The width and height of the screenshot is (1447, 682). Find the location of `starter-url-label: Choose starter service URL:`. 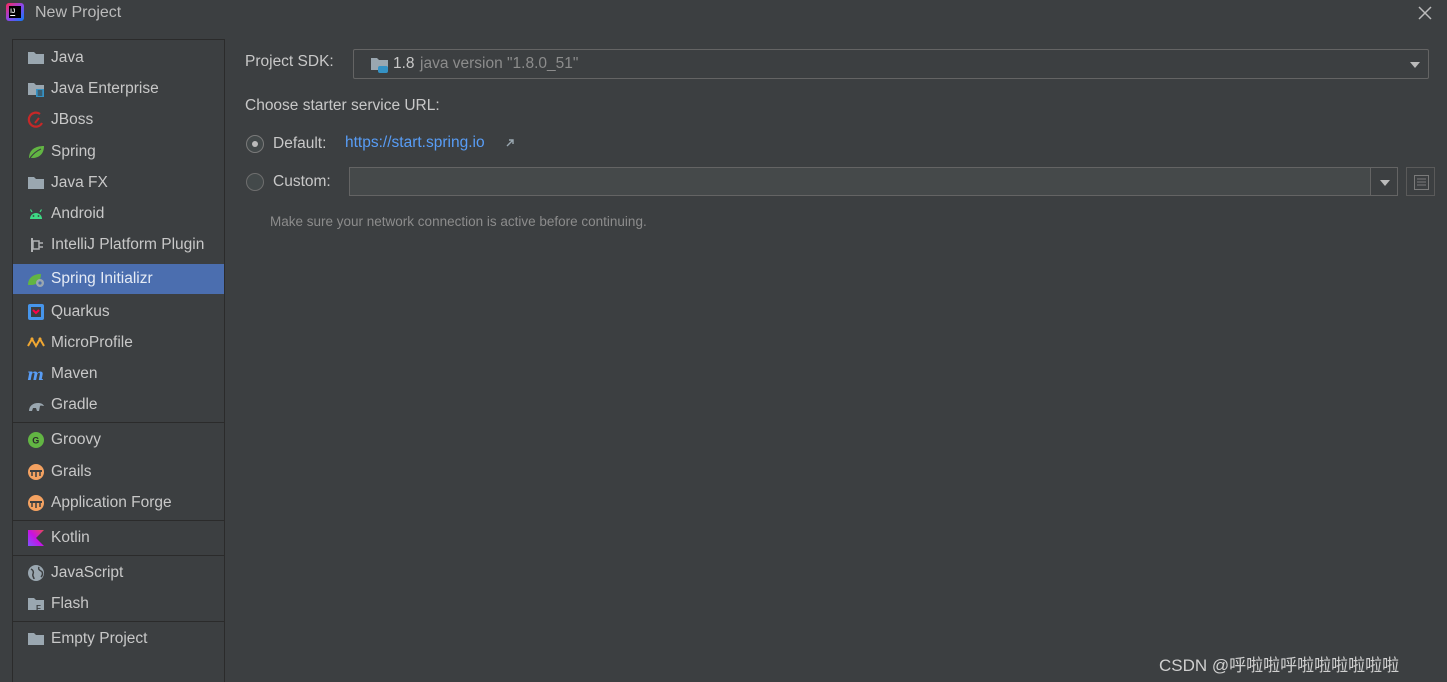

starter-url-label: Choose starter service URL: is located at coordinates (342, 105).